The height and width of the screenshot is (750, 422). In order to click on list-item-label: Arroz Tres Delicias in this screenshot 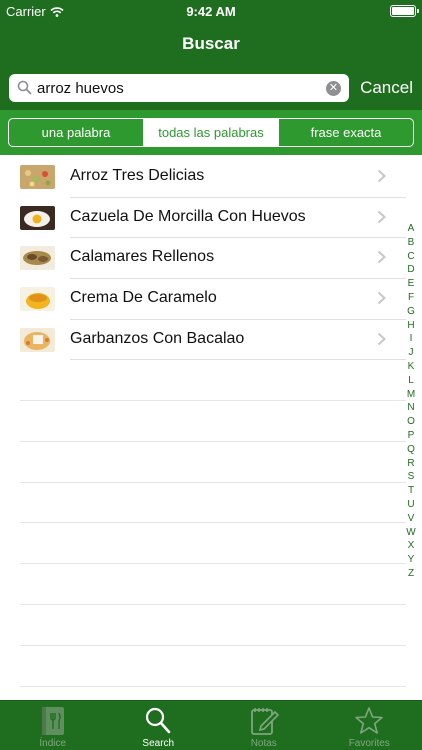, I will do `click(137, 175)`.